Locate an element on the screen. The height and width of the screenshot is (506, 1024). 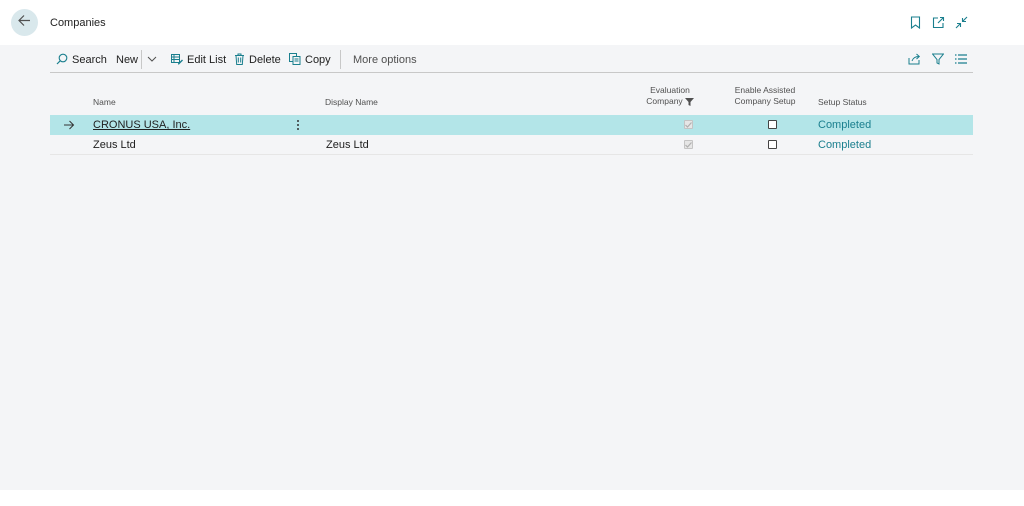
copy-button: Copy is located at coordinates (310, 60).